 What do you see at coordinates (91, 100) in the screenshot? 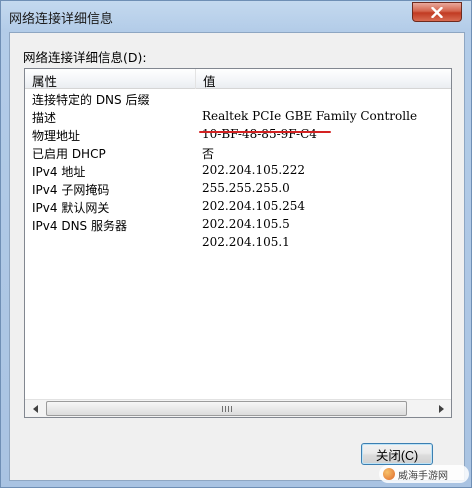
I see `row-property: 连接特定的 DNS 后缀` at bounding box center [91, 100].